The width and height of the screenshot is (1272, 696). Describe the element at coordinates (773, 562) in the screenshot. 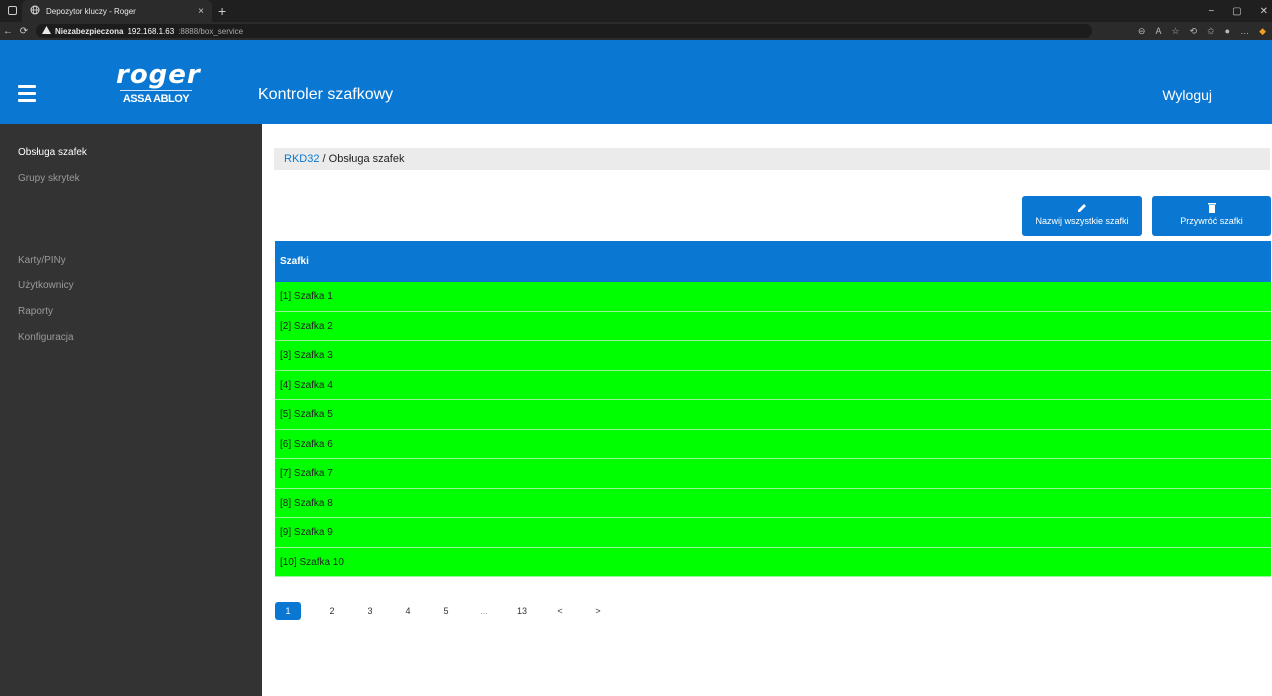

I see `table-row: [10] Szafka 10` at that location.